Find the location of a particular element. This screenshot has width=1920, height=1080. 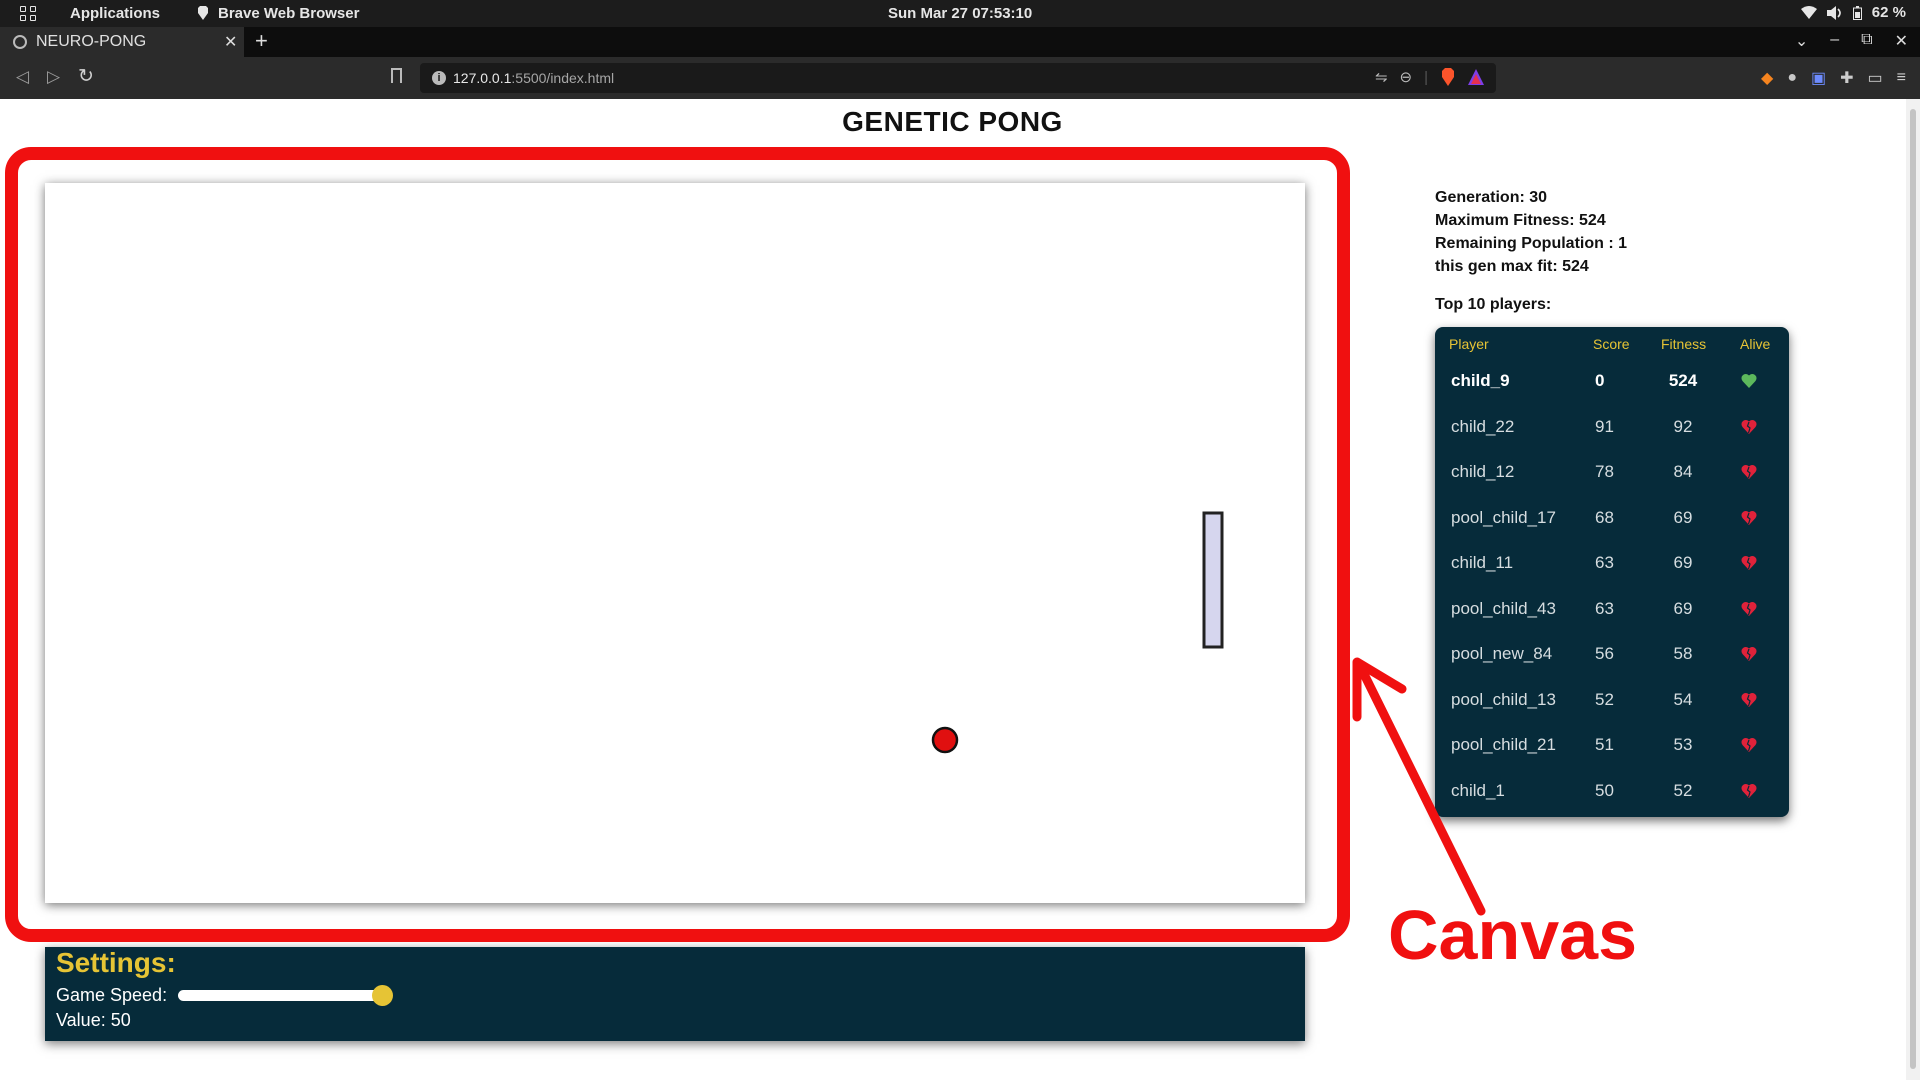

player-score: 78 is located at coordinates (1604, 471).